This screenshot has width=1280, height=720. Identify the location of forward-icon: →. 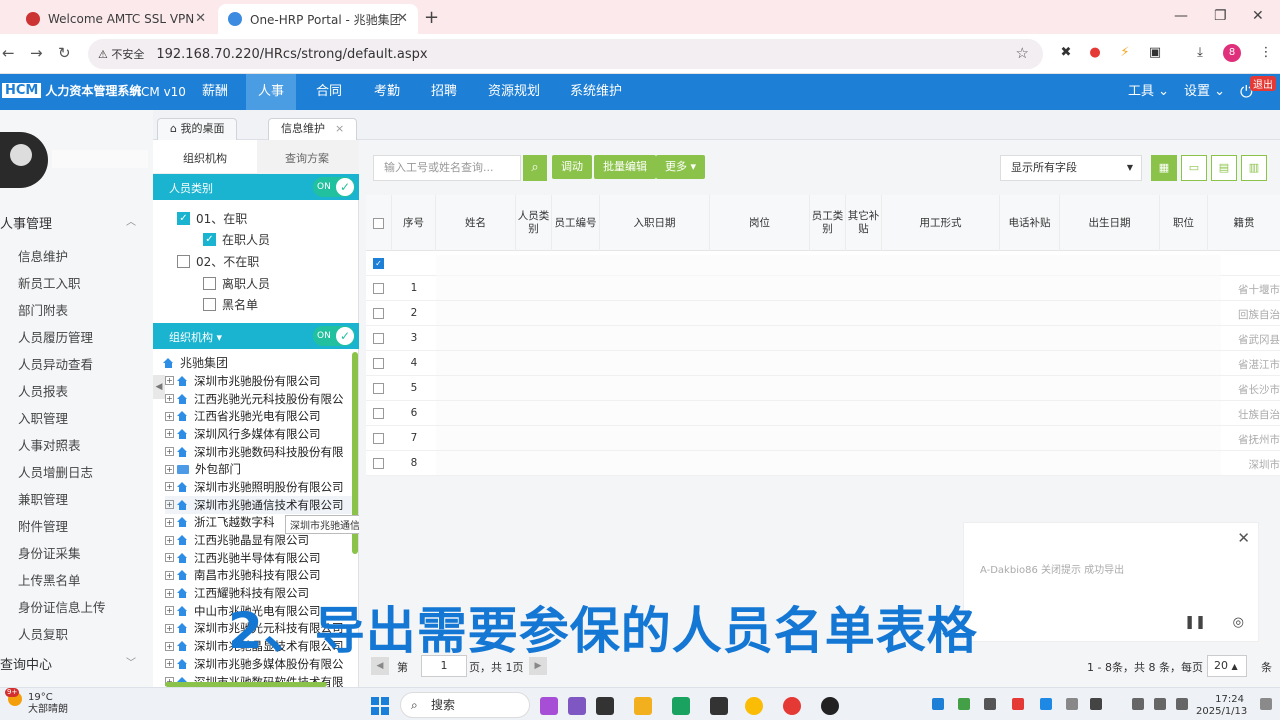
(36, 53).